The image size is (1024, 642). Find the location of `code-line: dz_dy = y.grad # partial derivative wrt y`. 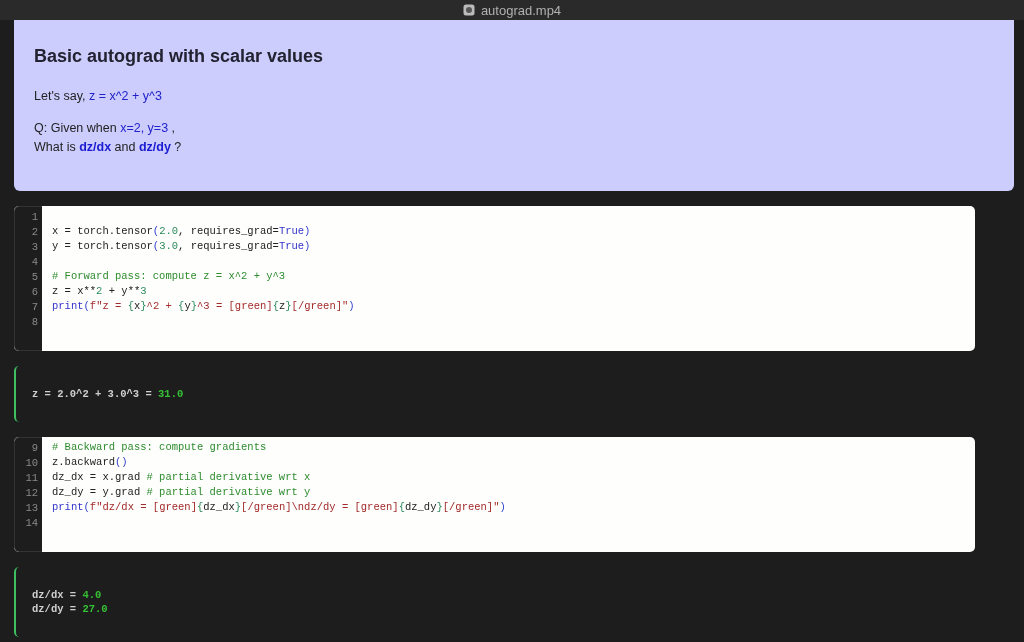

code-line: dz_dy = y.grad # partial derivative wrt y is located at coordinates (181, 492).